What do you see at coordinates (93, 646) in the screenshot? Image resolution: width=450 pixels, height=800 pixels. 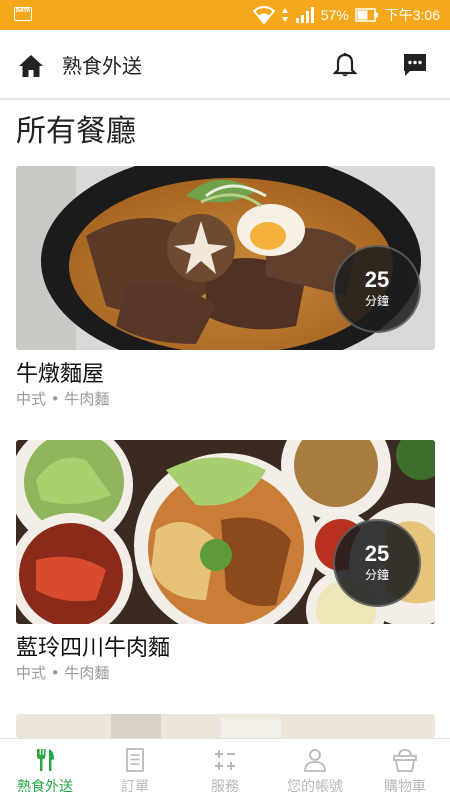 I see `restaurant-name: 藍玲四川牛肉麵` at bounding box center [93, 646].